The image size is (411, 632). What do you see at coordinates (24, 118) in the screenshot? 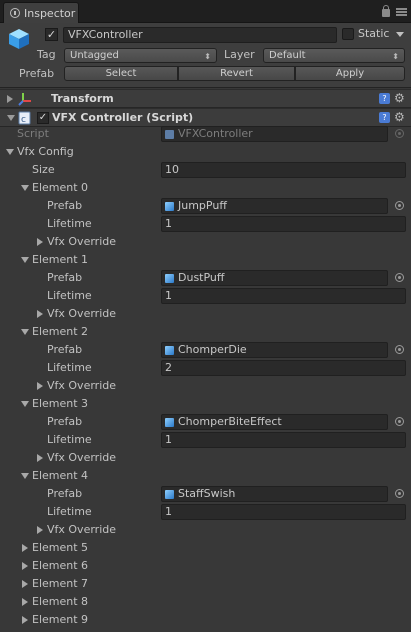
I see `script-icon: c` at bounding box center [24, 118].